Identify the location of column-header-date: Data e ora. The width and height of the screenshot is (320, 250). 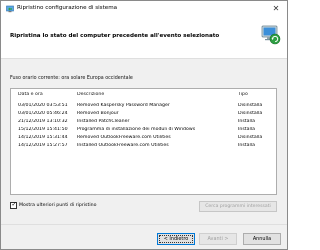
(44, 94).